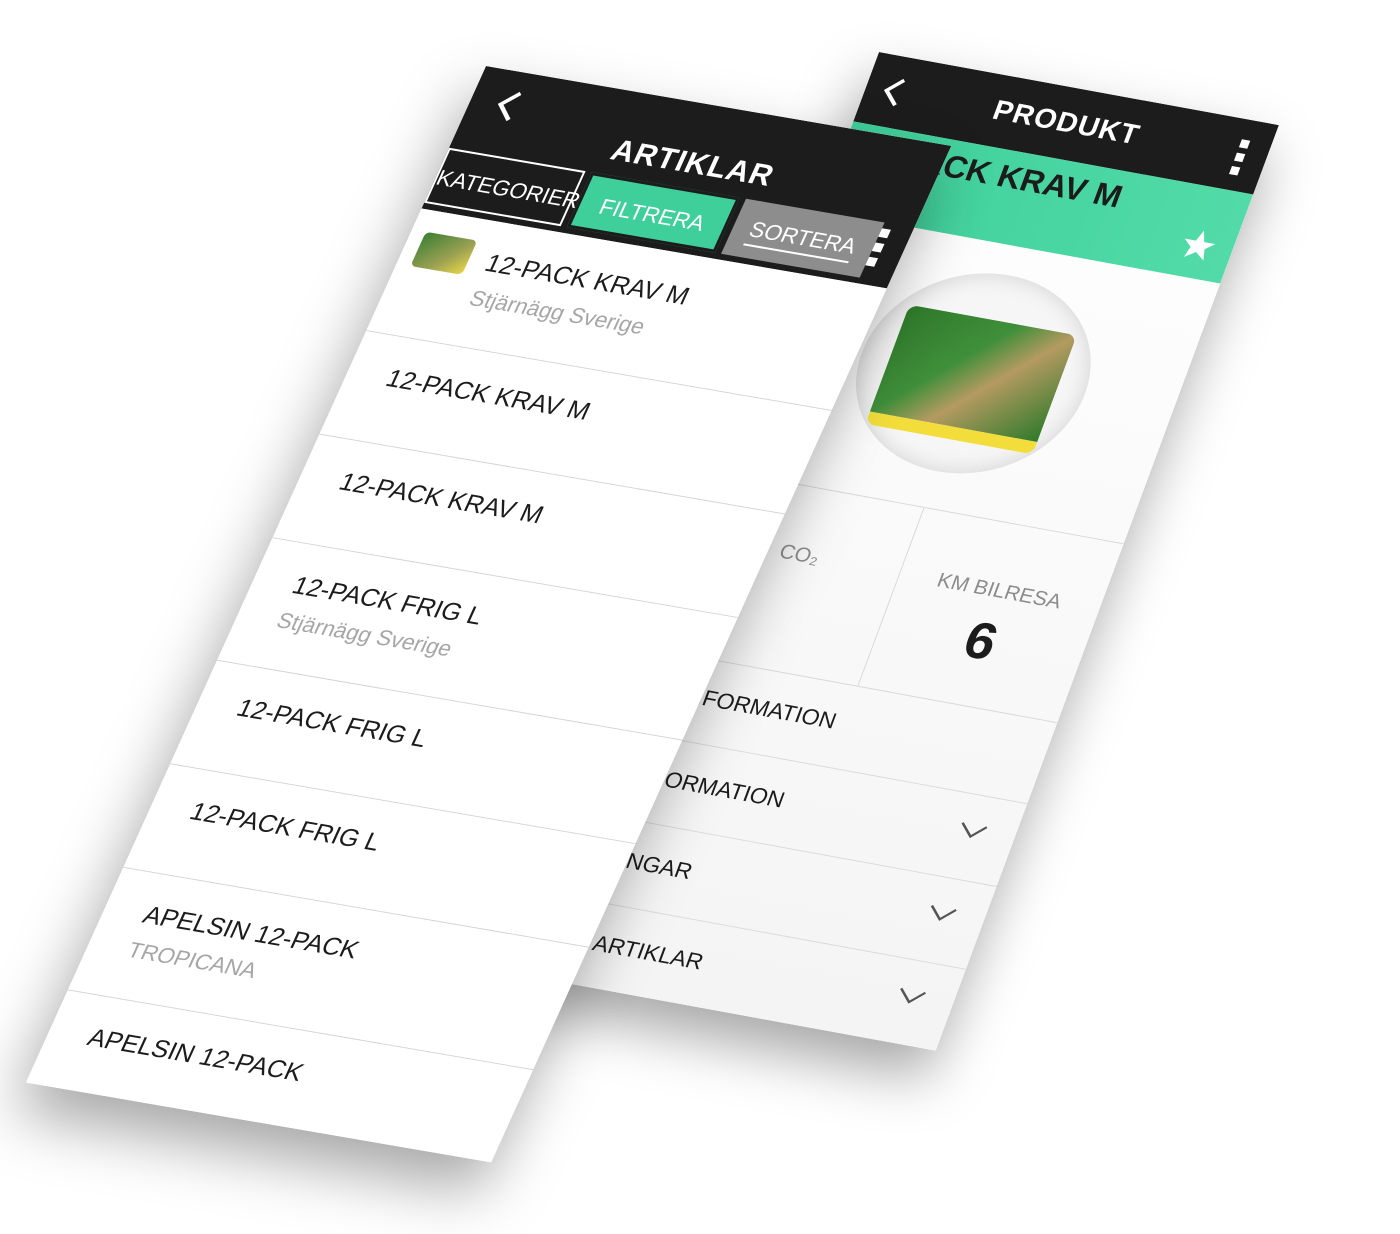 The width and height of the screenshot is (1400, 1234). What do you see at coordinates (195, 1055) in the screenshot?
I see `item-name: APELSIN 12-PACK` at bounding box center [195, 1055].